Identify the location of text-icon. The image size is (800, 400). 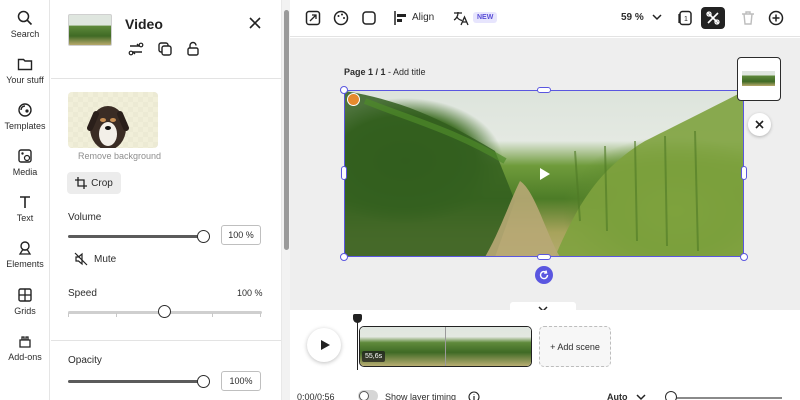
(25, 202).